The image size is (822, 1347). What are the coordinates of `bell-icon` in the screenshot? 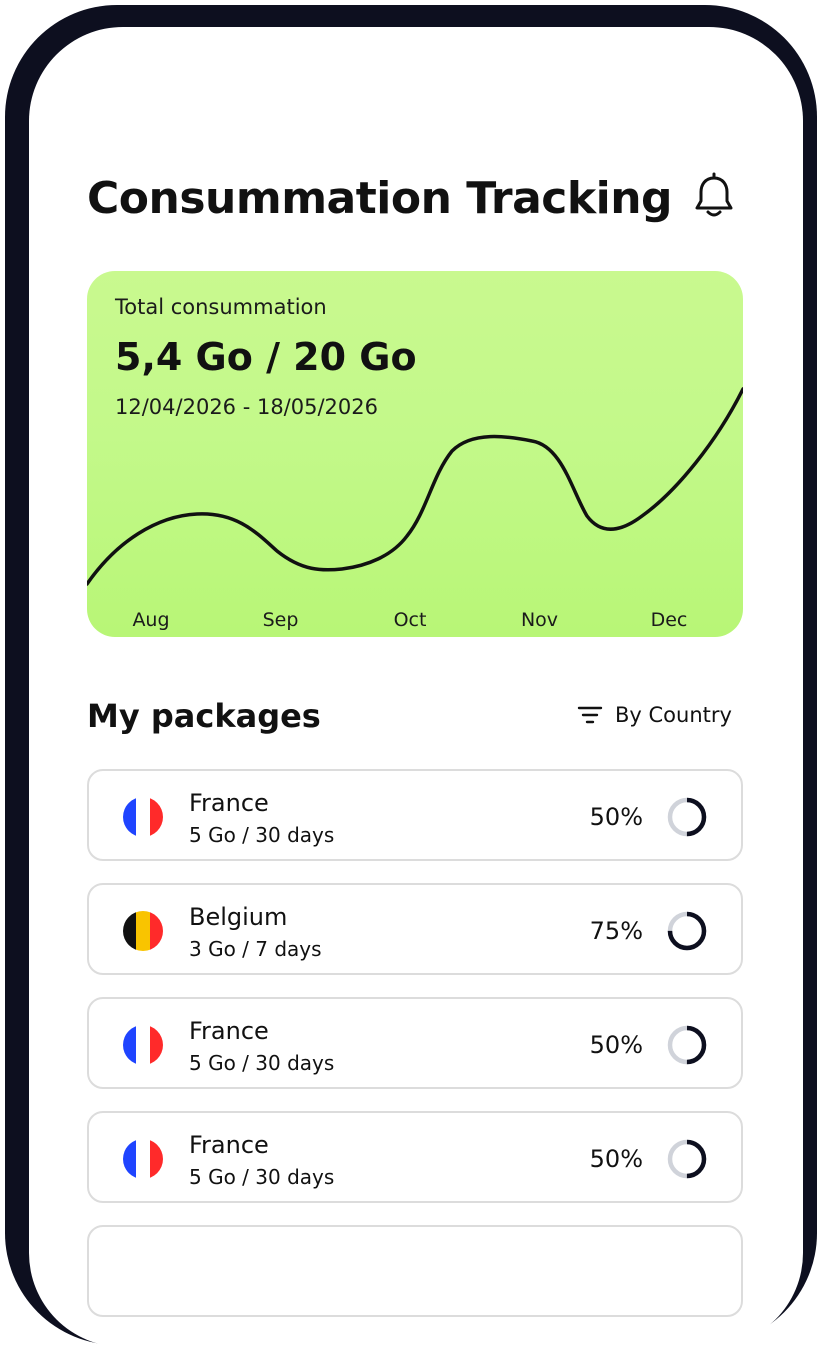 It's located at (714, 194).